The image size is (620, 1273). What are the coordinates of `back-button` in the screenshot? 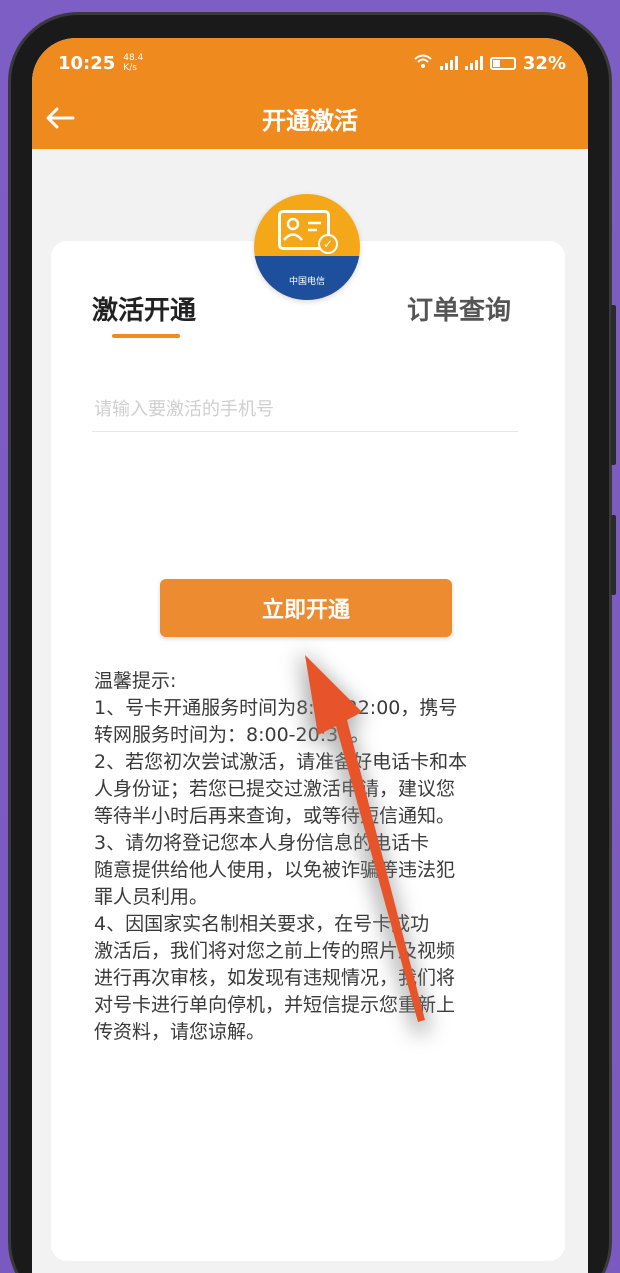 It's located at (60, 118).